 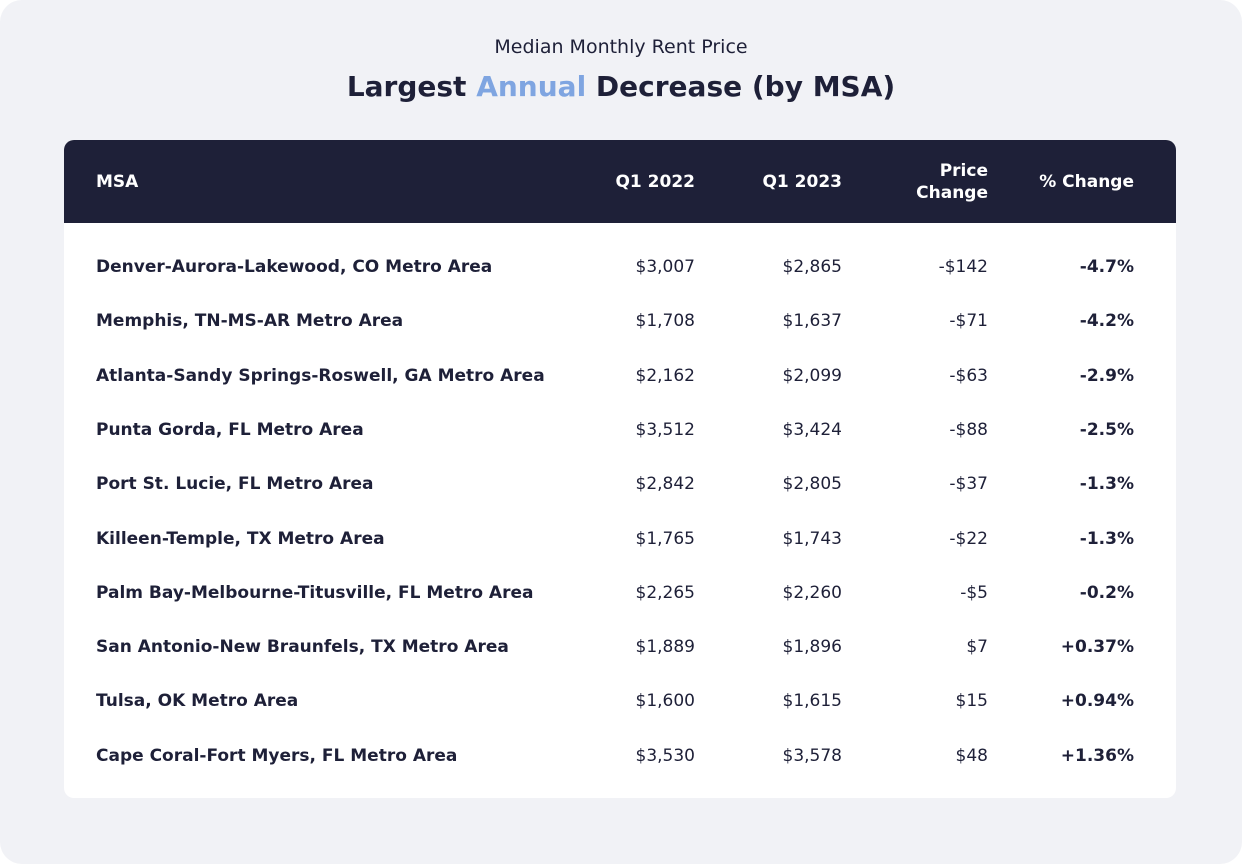 What do you see at coordinates (968, 538) in the screenshot?
I see `cell-price-change: -$22` at bounding box center [968, 538].